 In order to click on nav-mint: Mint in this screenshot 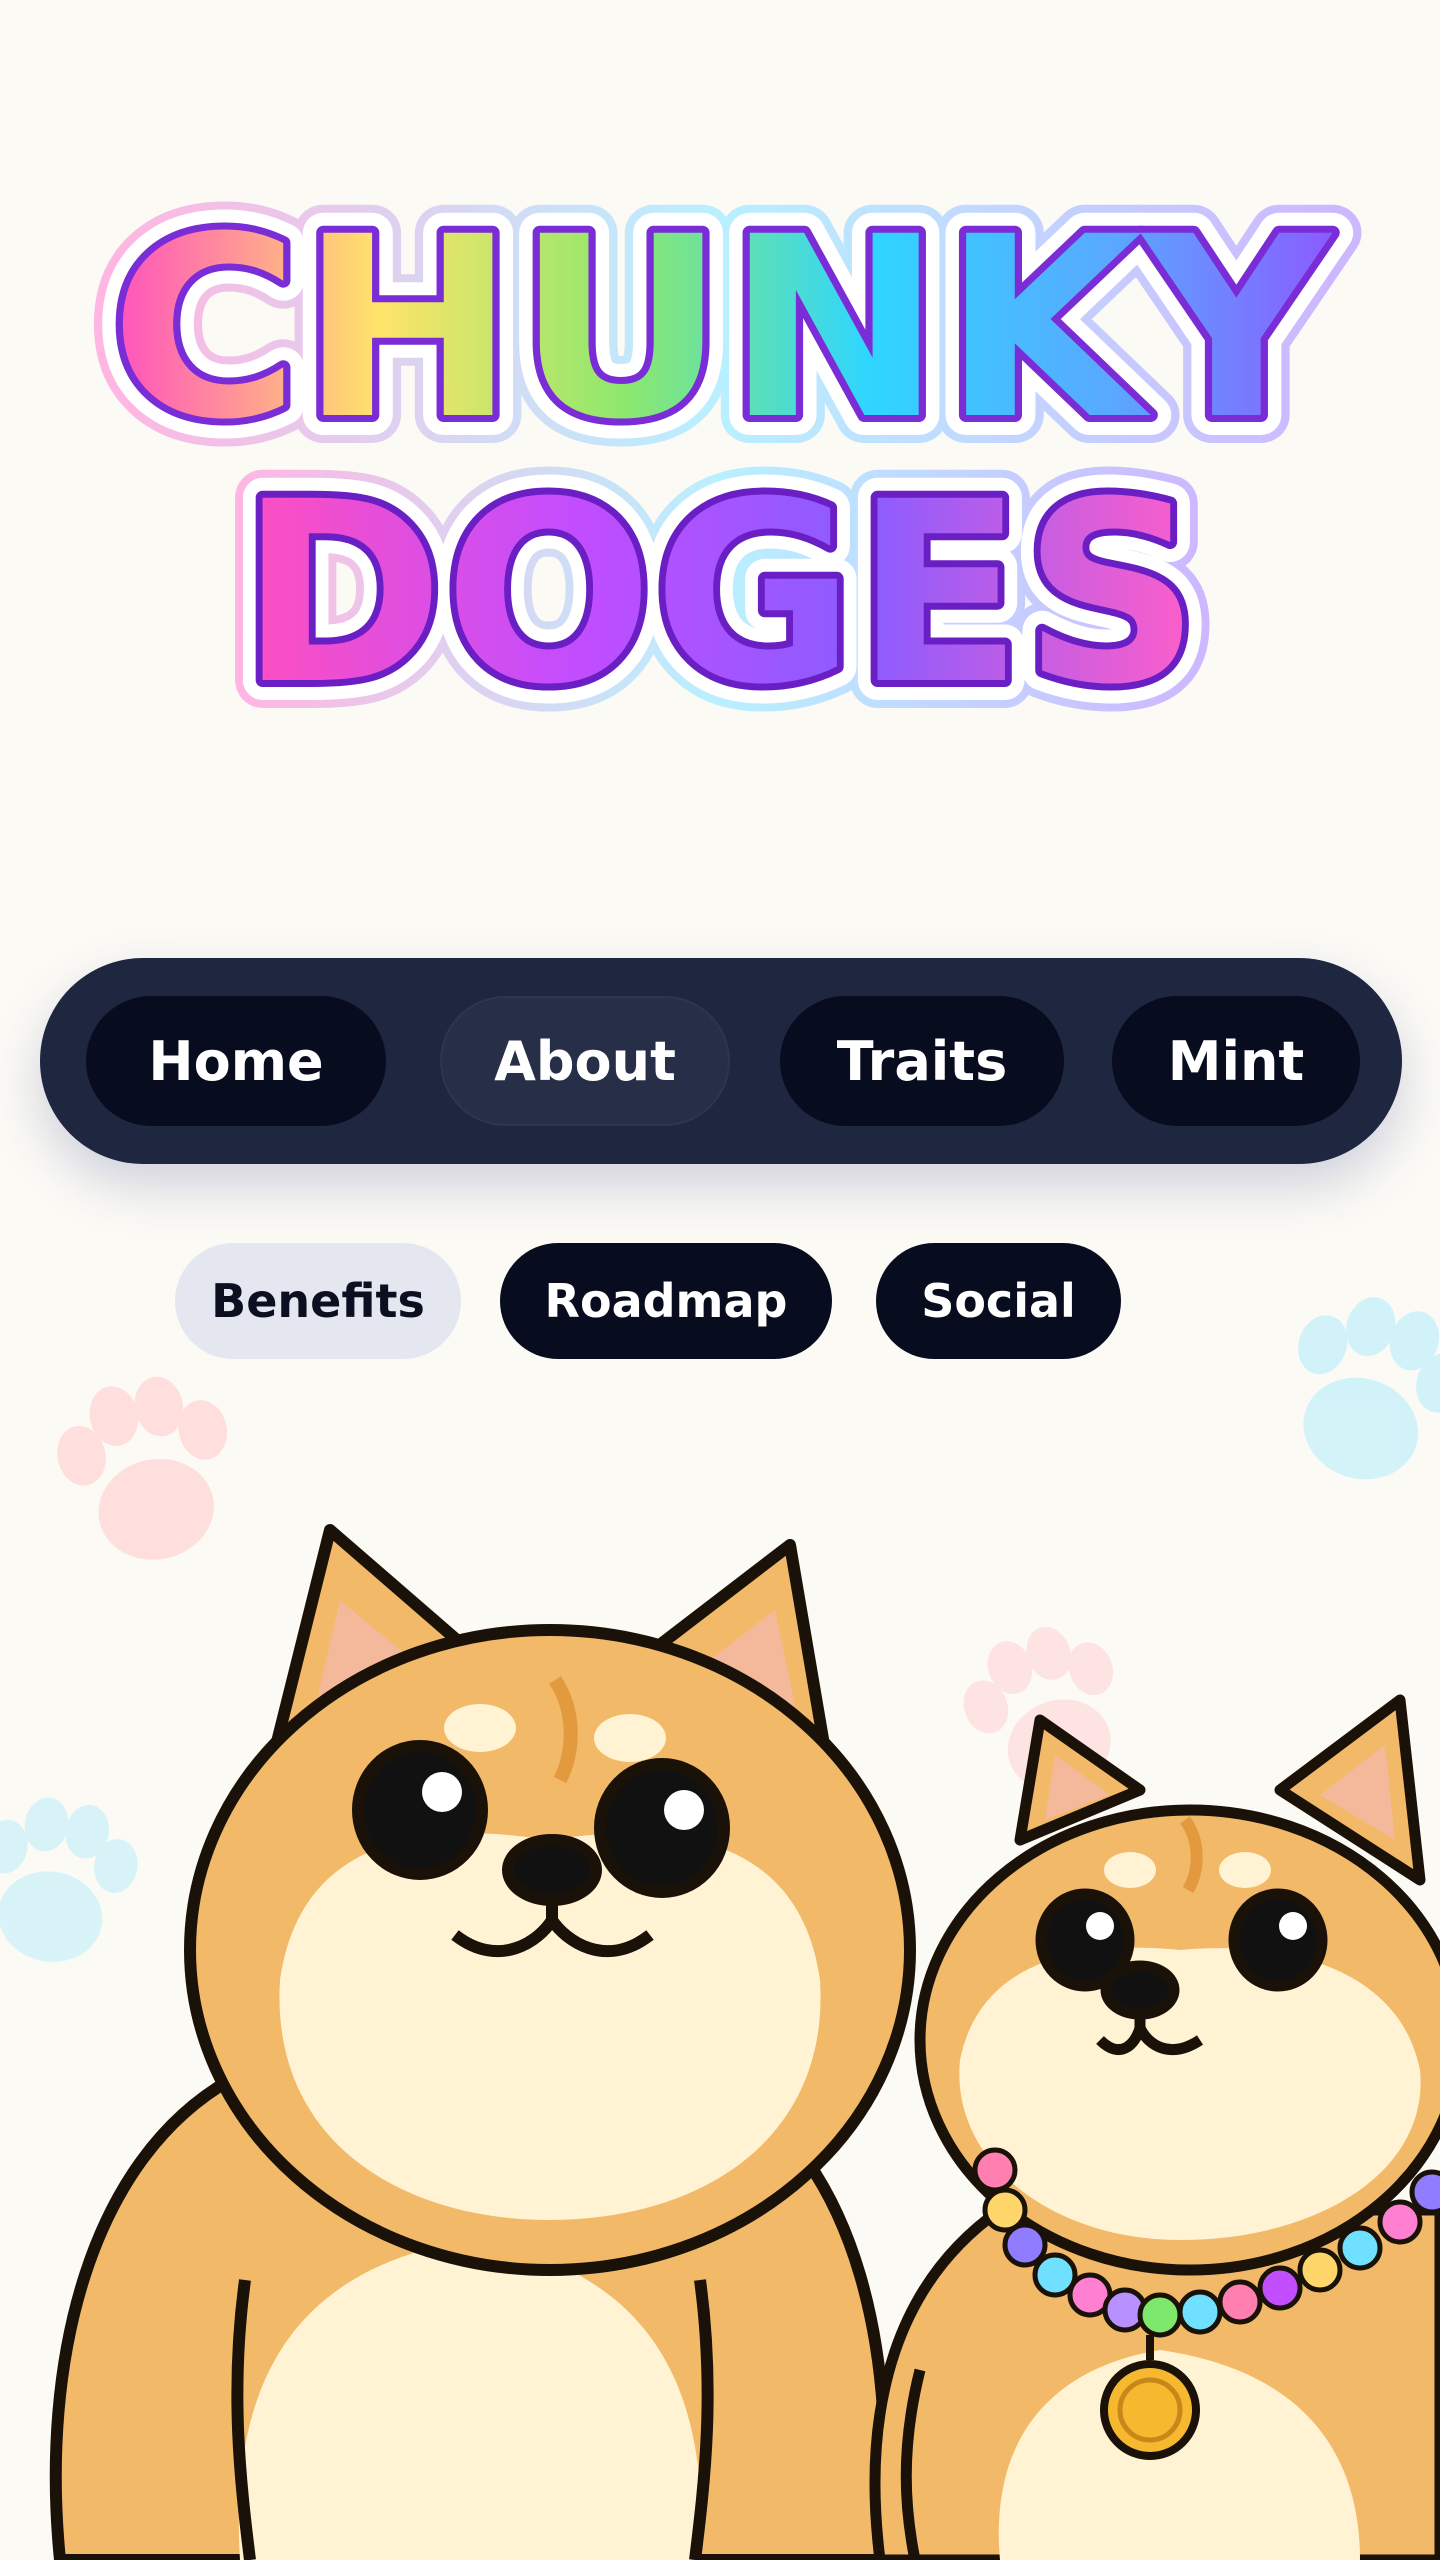, I will do `click(1236, 1061)`.